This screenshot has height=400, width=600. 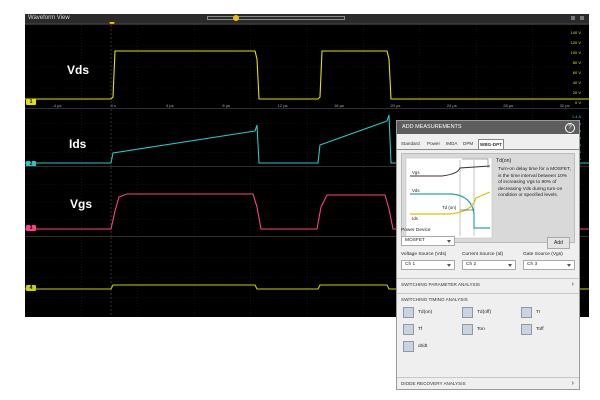 I want to click on diagram-td-on-label: Td (on), so click(x=449, y=207).